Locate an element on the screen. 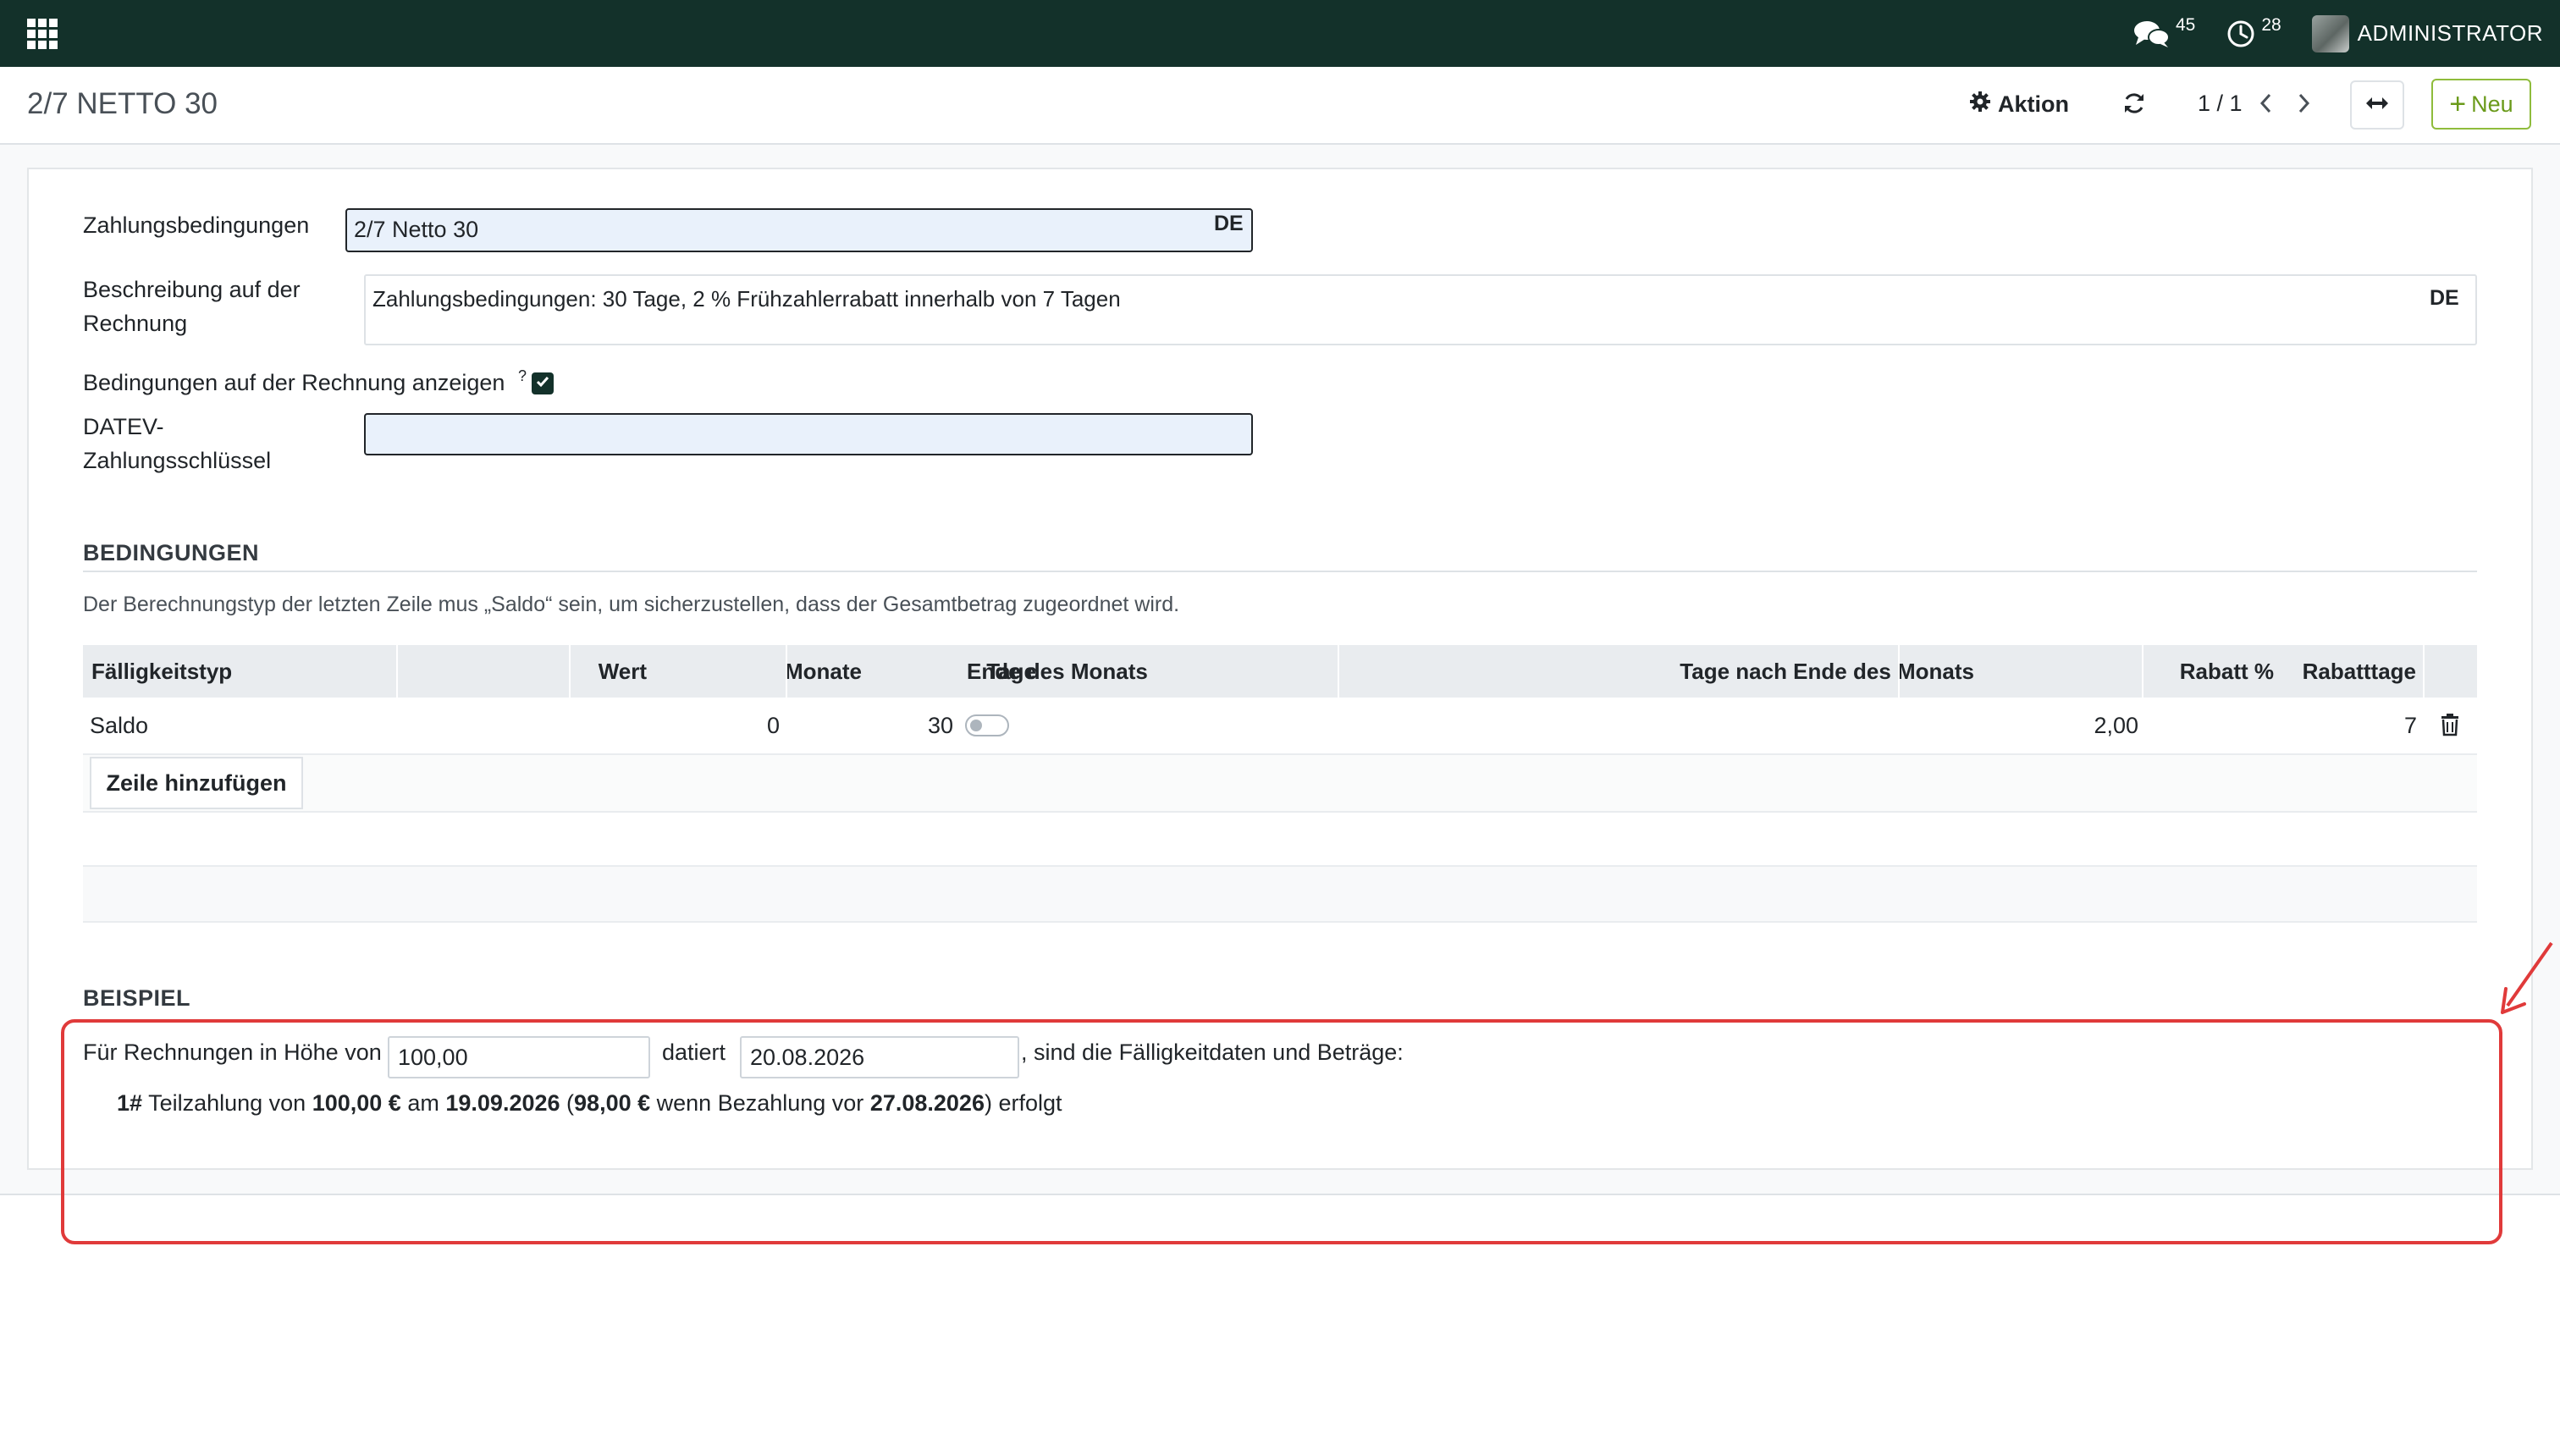 This screenshot has height=1456, width=2560. row-months: 0 is located at coordinates (773, 726).